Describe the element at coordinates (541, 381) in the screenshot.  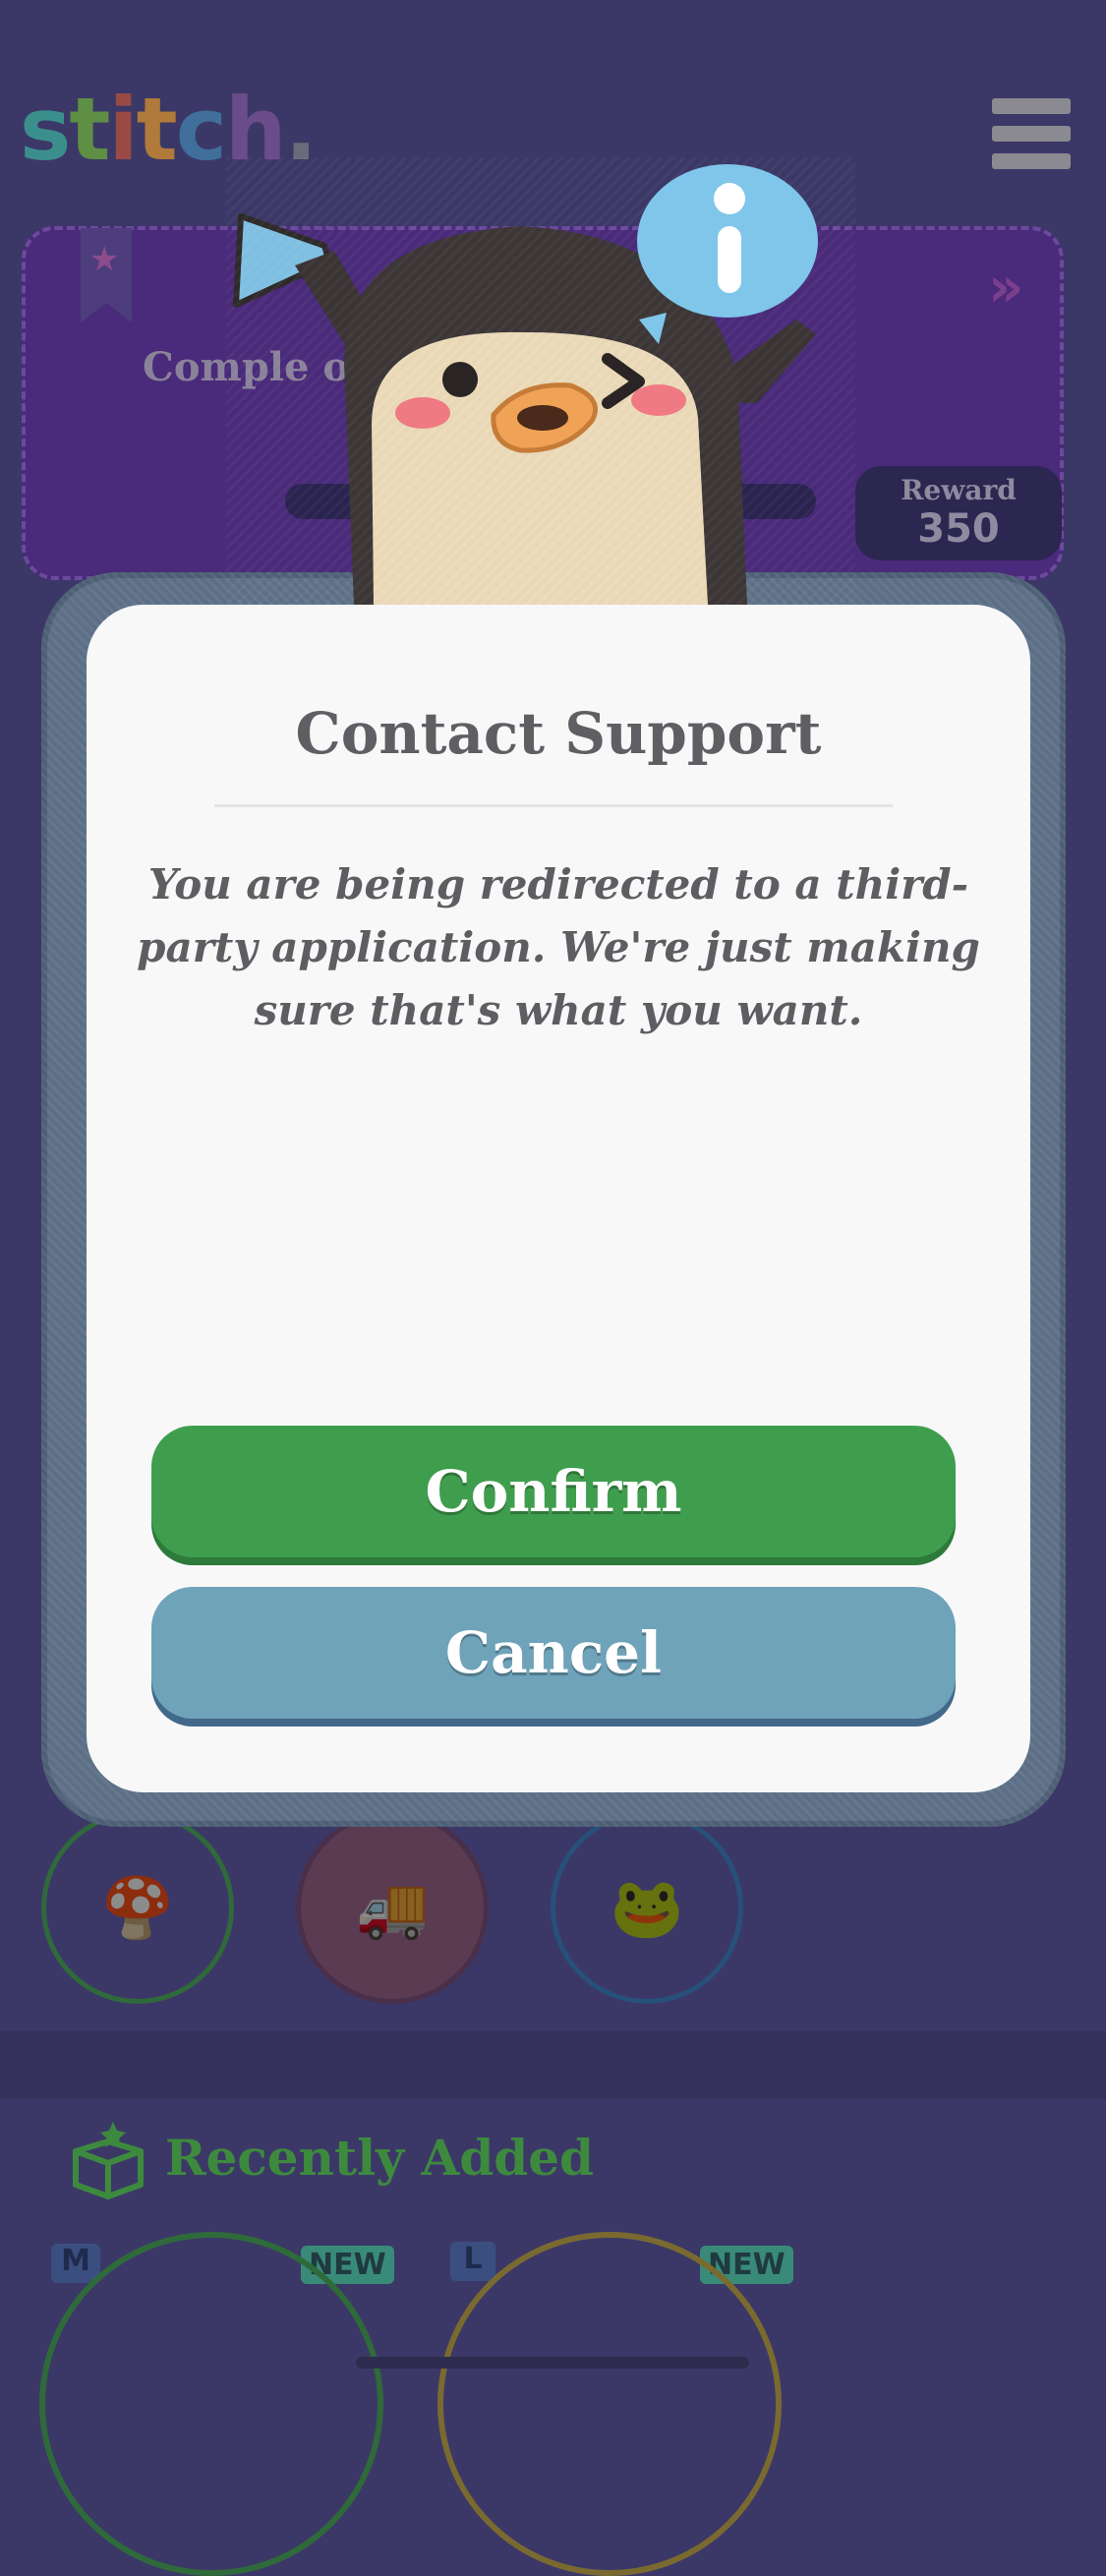
I see `penguin-mascot-icon` at that location.